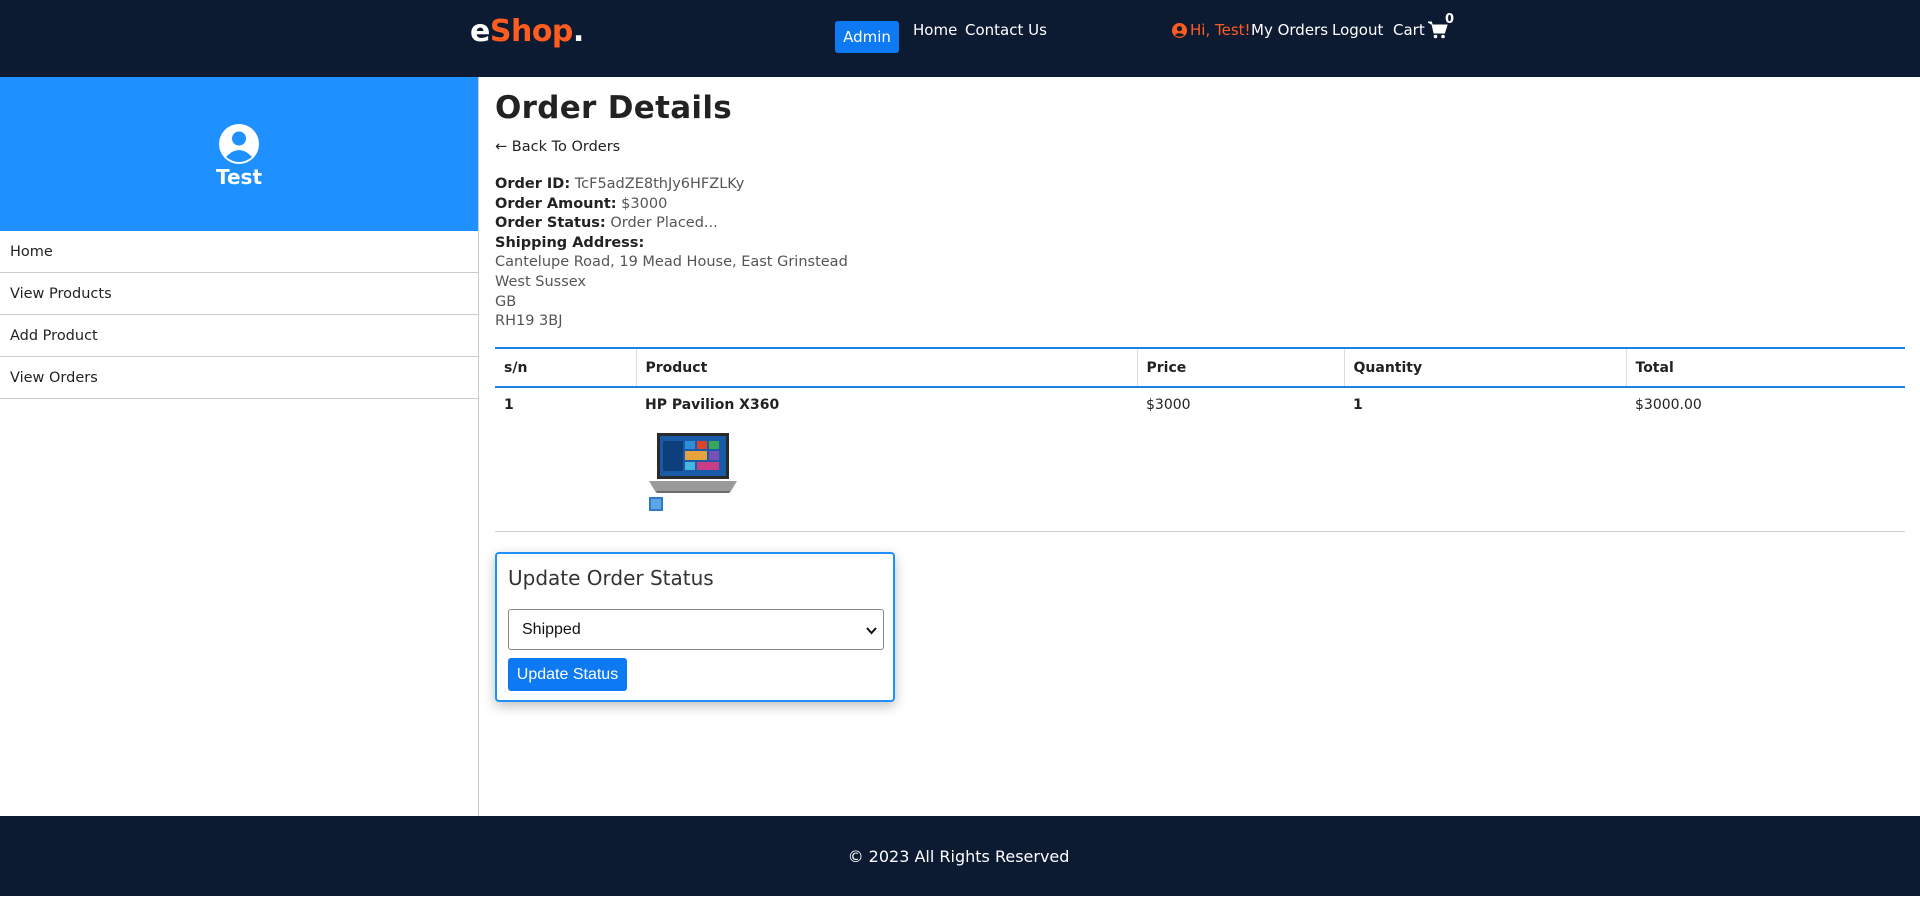 The image size is (1920, 913). What do you see at coordinates (556, 203) in the screenshot?
I see `order-amount-label: Order Amount:` at bounding box center [556, 203].